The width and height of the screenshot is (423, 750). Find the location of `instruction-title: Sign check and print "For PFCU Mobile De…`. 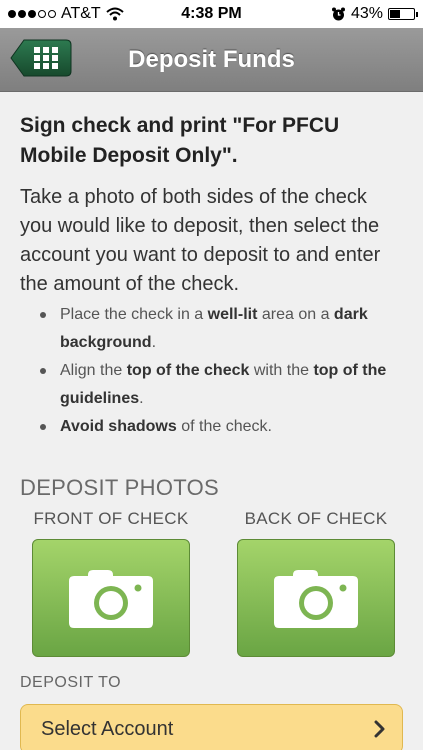

instruction-title: Sign check and print "For PFCU Mobile De… is located at coordinates (180, 140).